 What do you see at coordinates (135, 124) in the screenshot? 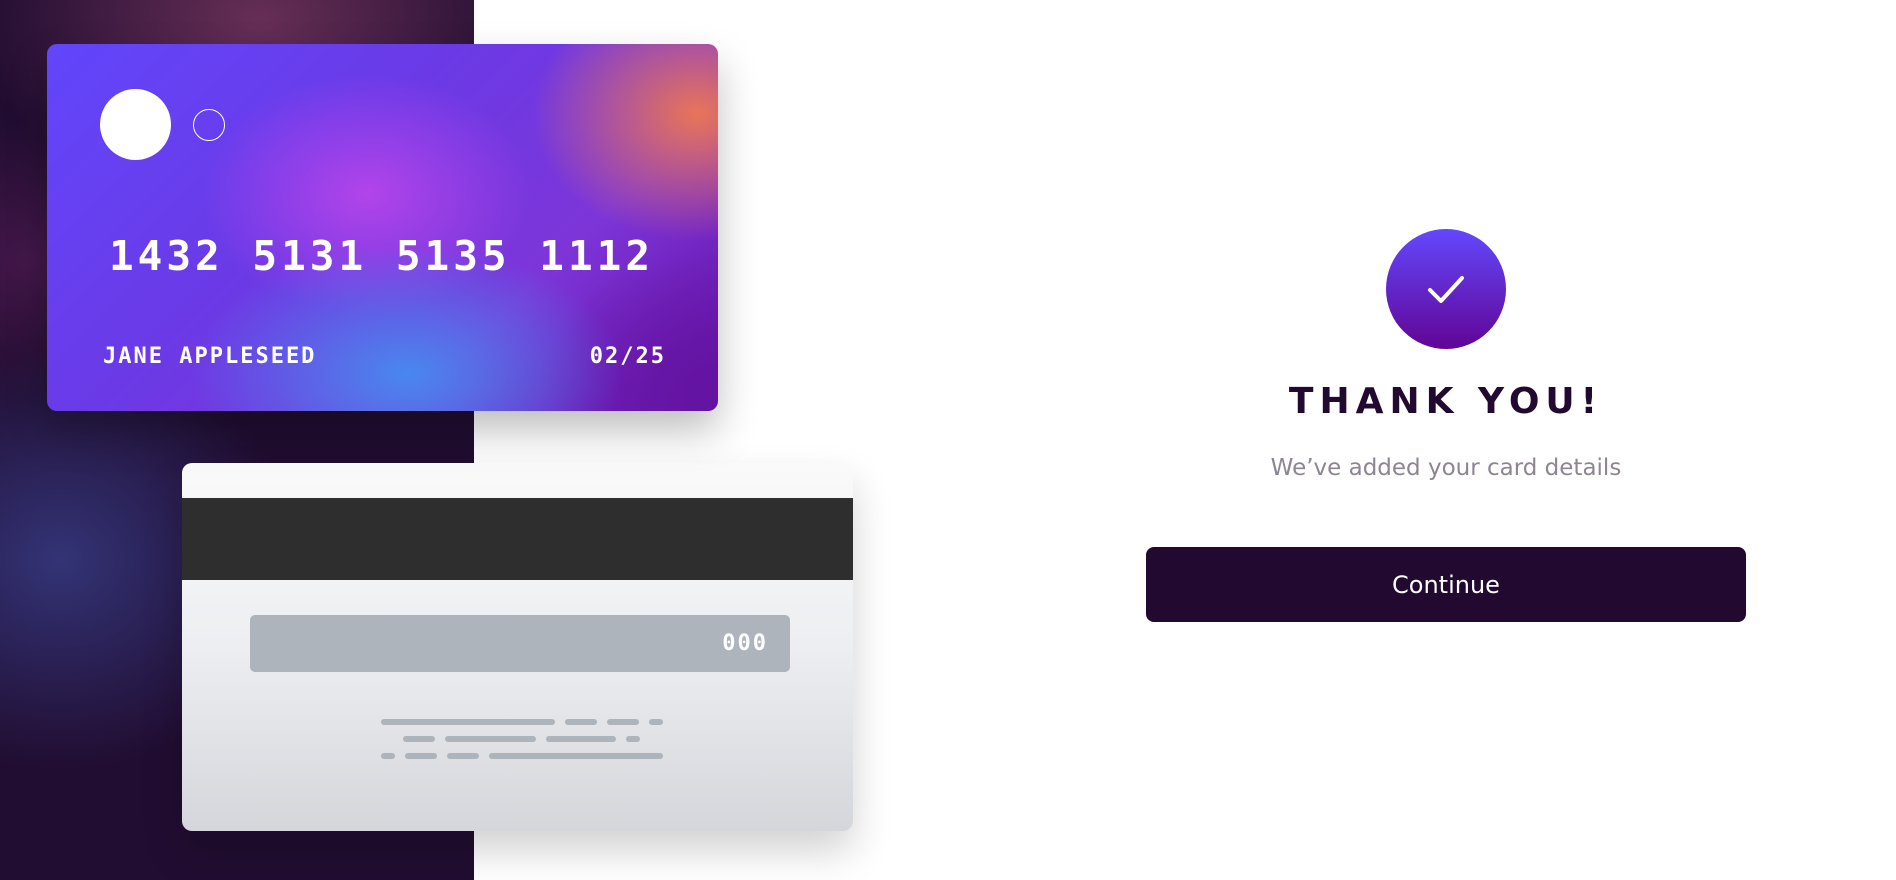
I see `circle-filled-icon` at bounding box center [135, 124].